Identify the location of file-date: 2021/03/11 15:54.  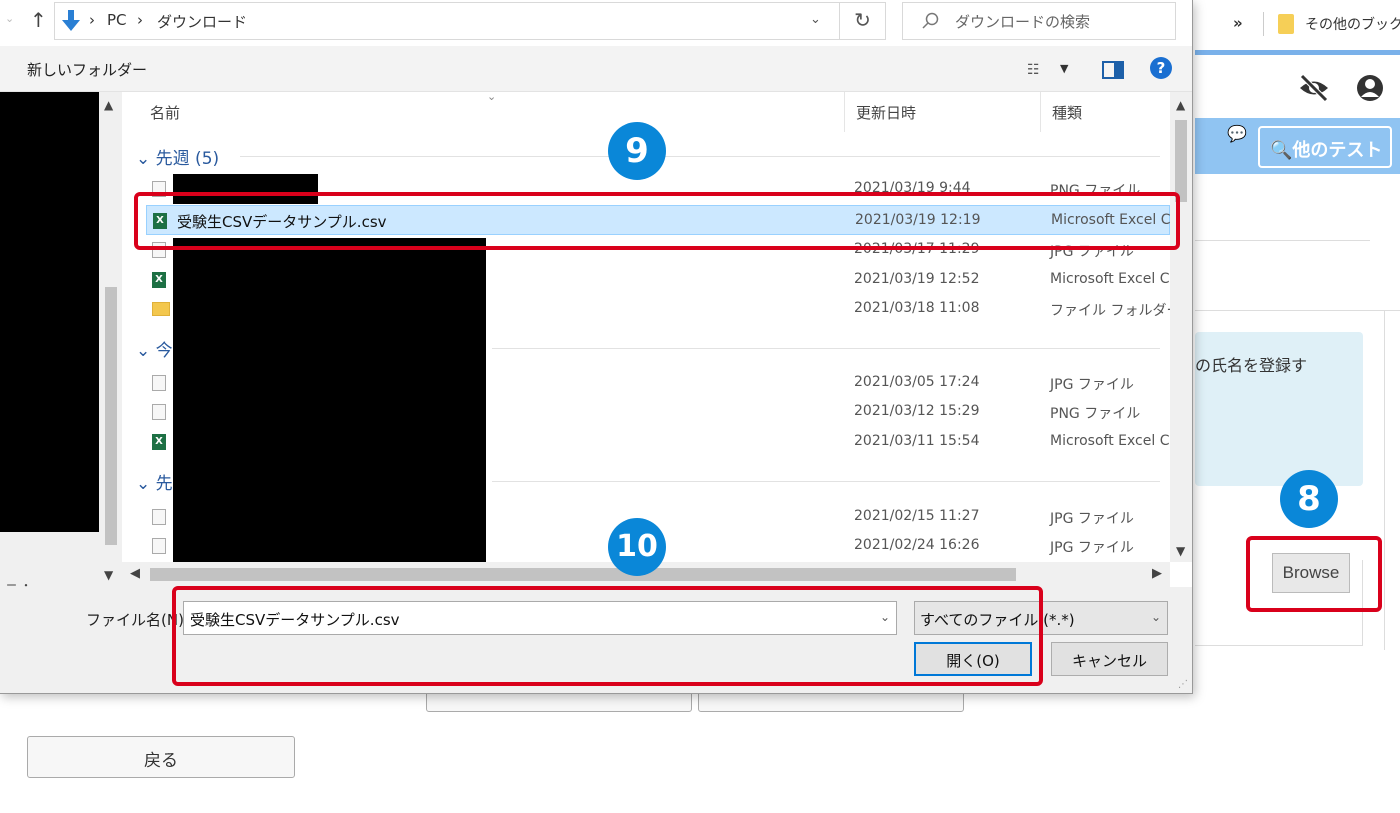
(917, 441).